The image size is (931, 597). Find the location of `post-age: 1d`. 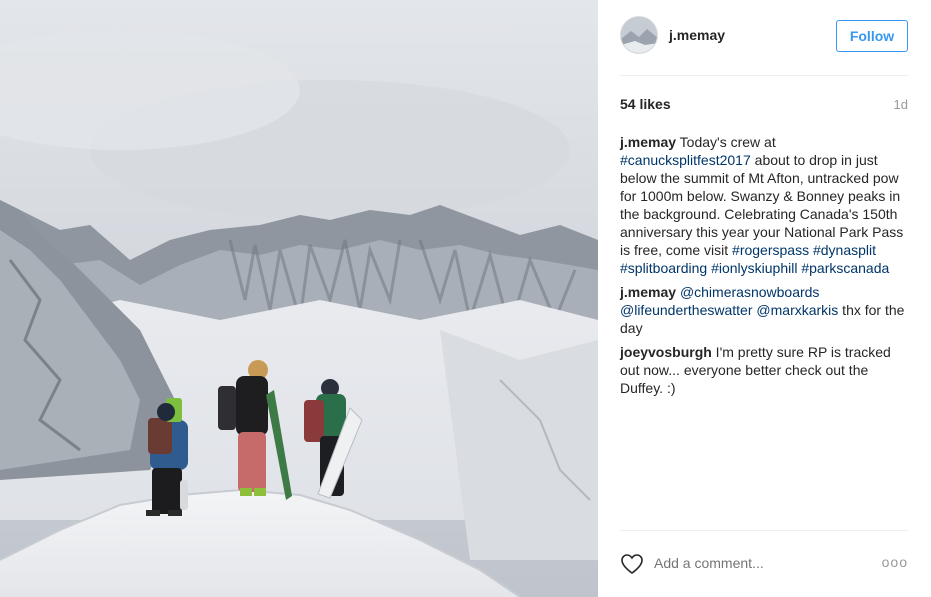

post-age: 1d is located at coordinates (901, 104).